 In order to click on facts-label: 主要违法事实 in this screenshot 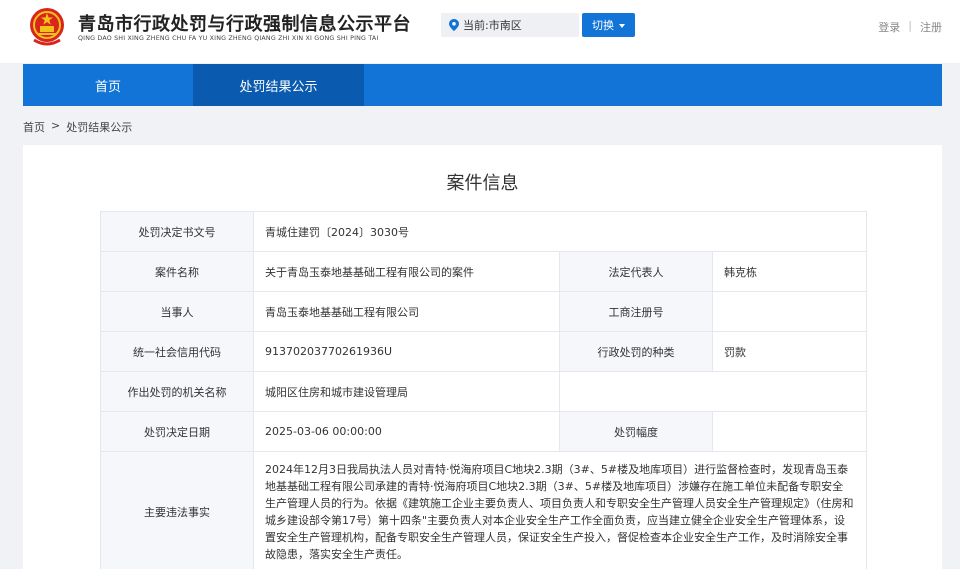, I will do `click(177, 510)`.